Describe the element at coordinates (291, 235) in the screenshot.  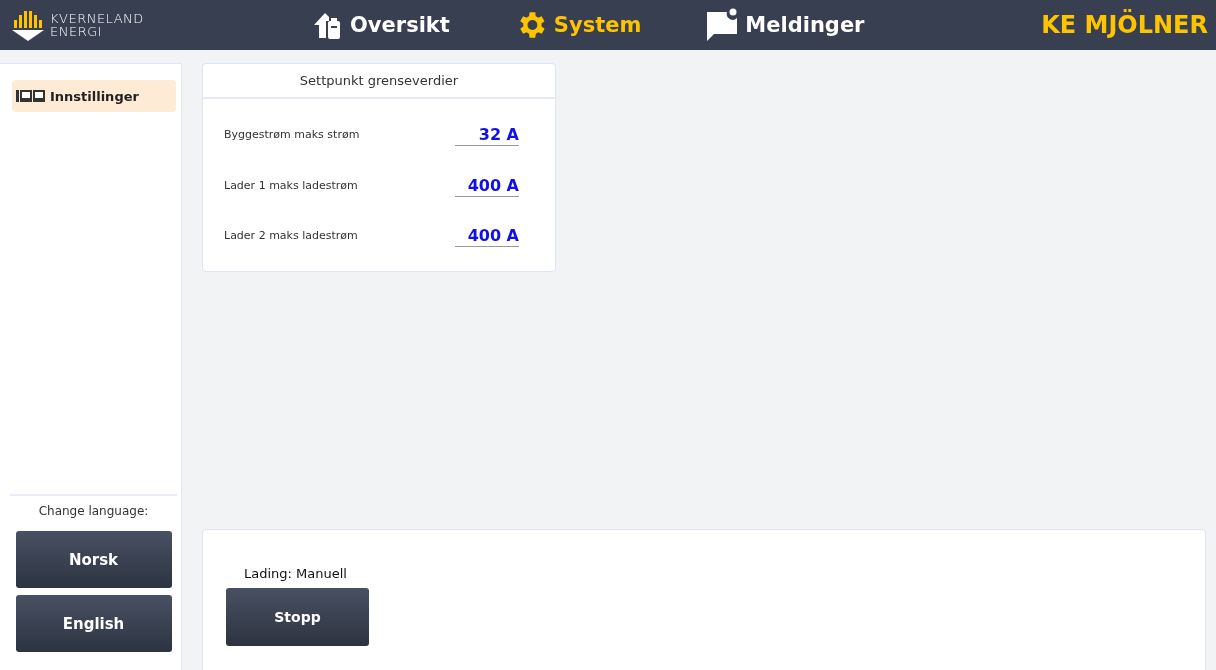
I see `setpoint-label: Lader 2 maks ladestrøm` at that location.